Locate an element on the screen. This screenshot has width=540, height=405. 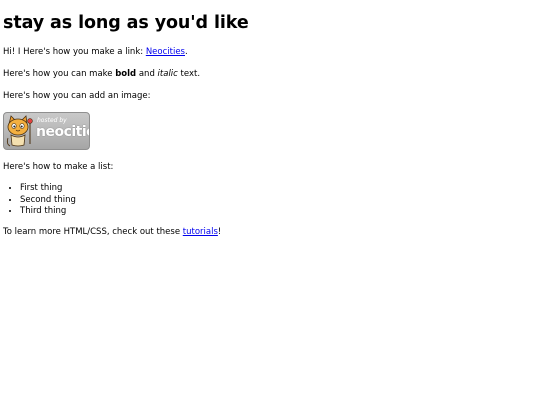
badge-container: hosted by neocities is located at coordinates (270, 131).